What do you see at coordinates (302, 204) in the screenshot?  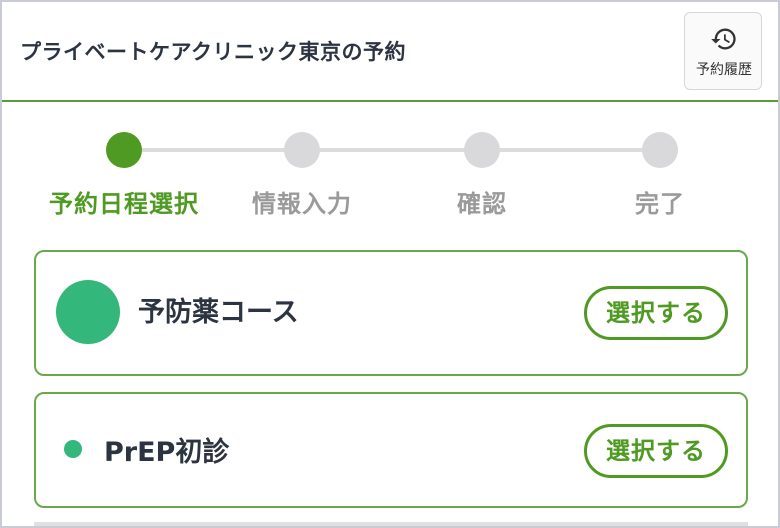 I see `step-label-info: 情報入力` at bounding box center [302, 204].